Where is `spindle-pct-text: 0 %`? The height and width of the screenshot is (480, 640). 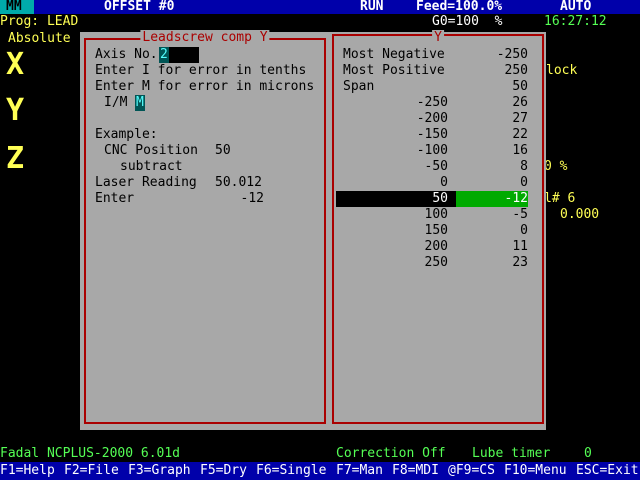 spindle-pct-text: 0 % is located at coordinates (556, 166).